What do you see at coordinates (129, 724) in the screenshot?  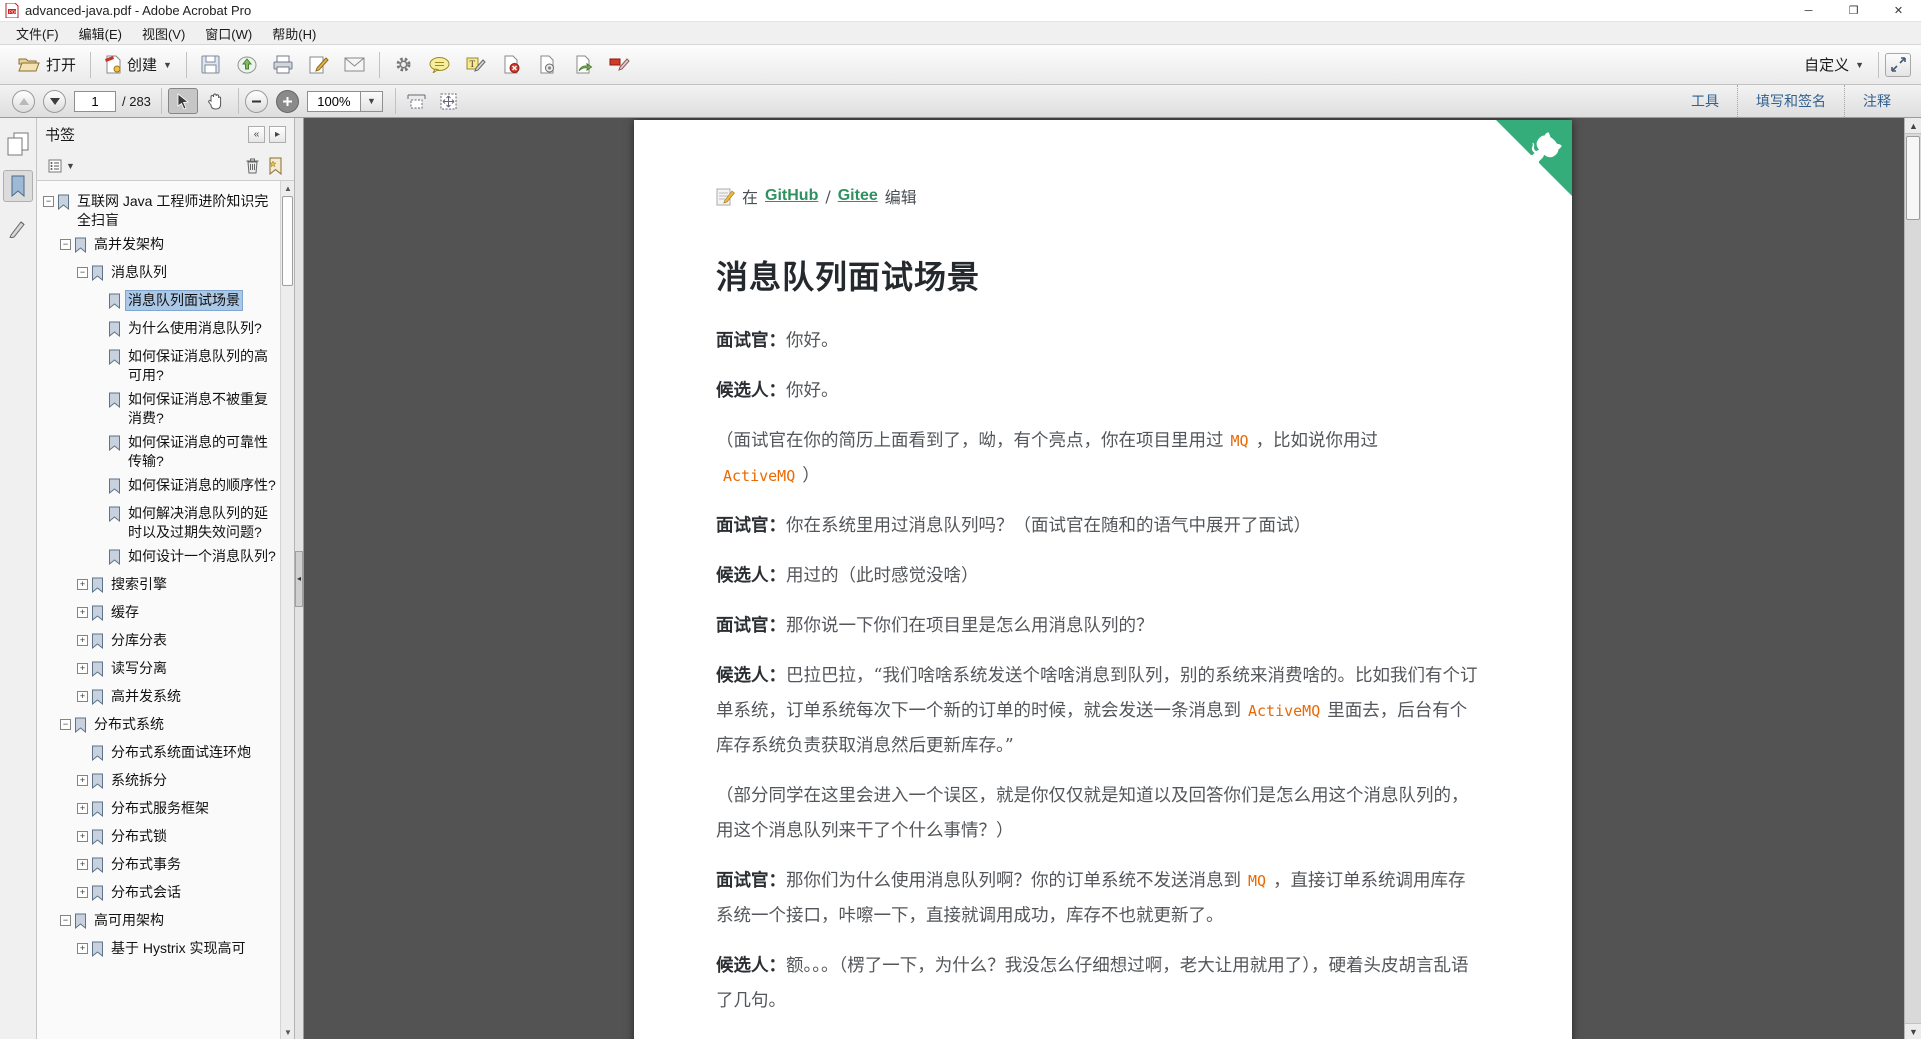 I see `bookmark-label: 分布式系统` at bounding box center [129, 724].